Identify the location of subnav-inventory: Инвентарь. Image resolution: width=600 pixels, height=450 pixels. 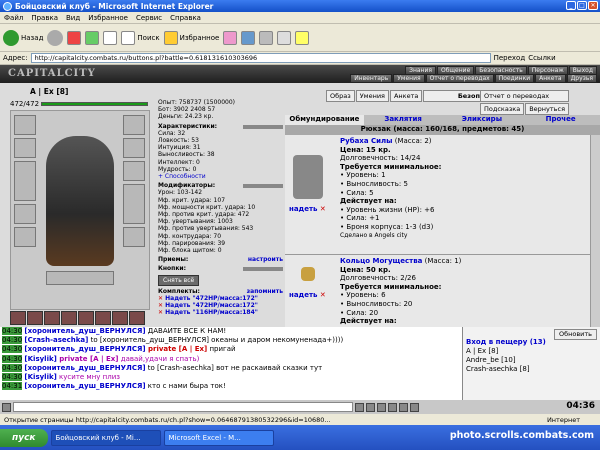
(371, 78).